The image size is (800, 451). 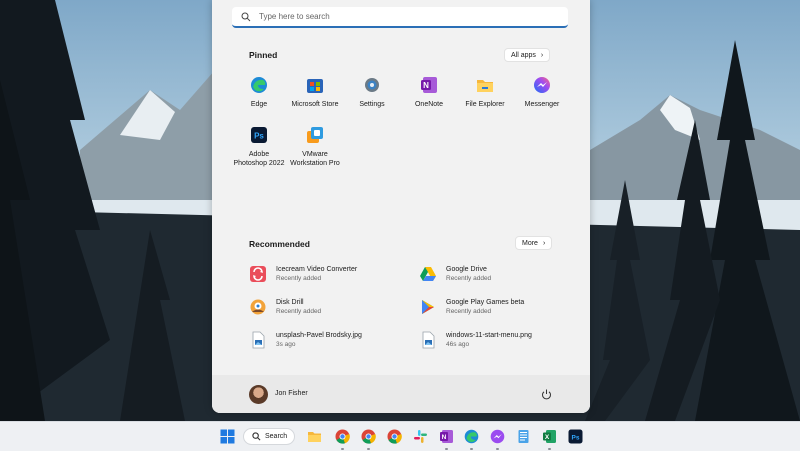 What do you see at coordinates (489, 335) in the screenshot?
I see `recommended-item-name: windows-11-start-menu.png` at bounding box center [489, 335].